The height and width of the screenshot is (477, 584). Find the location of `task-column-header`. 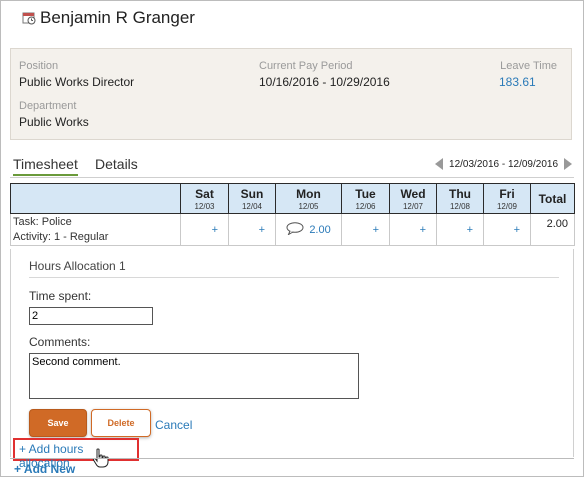

task-column-header is located at coordinates (95, 198).